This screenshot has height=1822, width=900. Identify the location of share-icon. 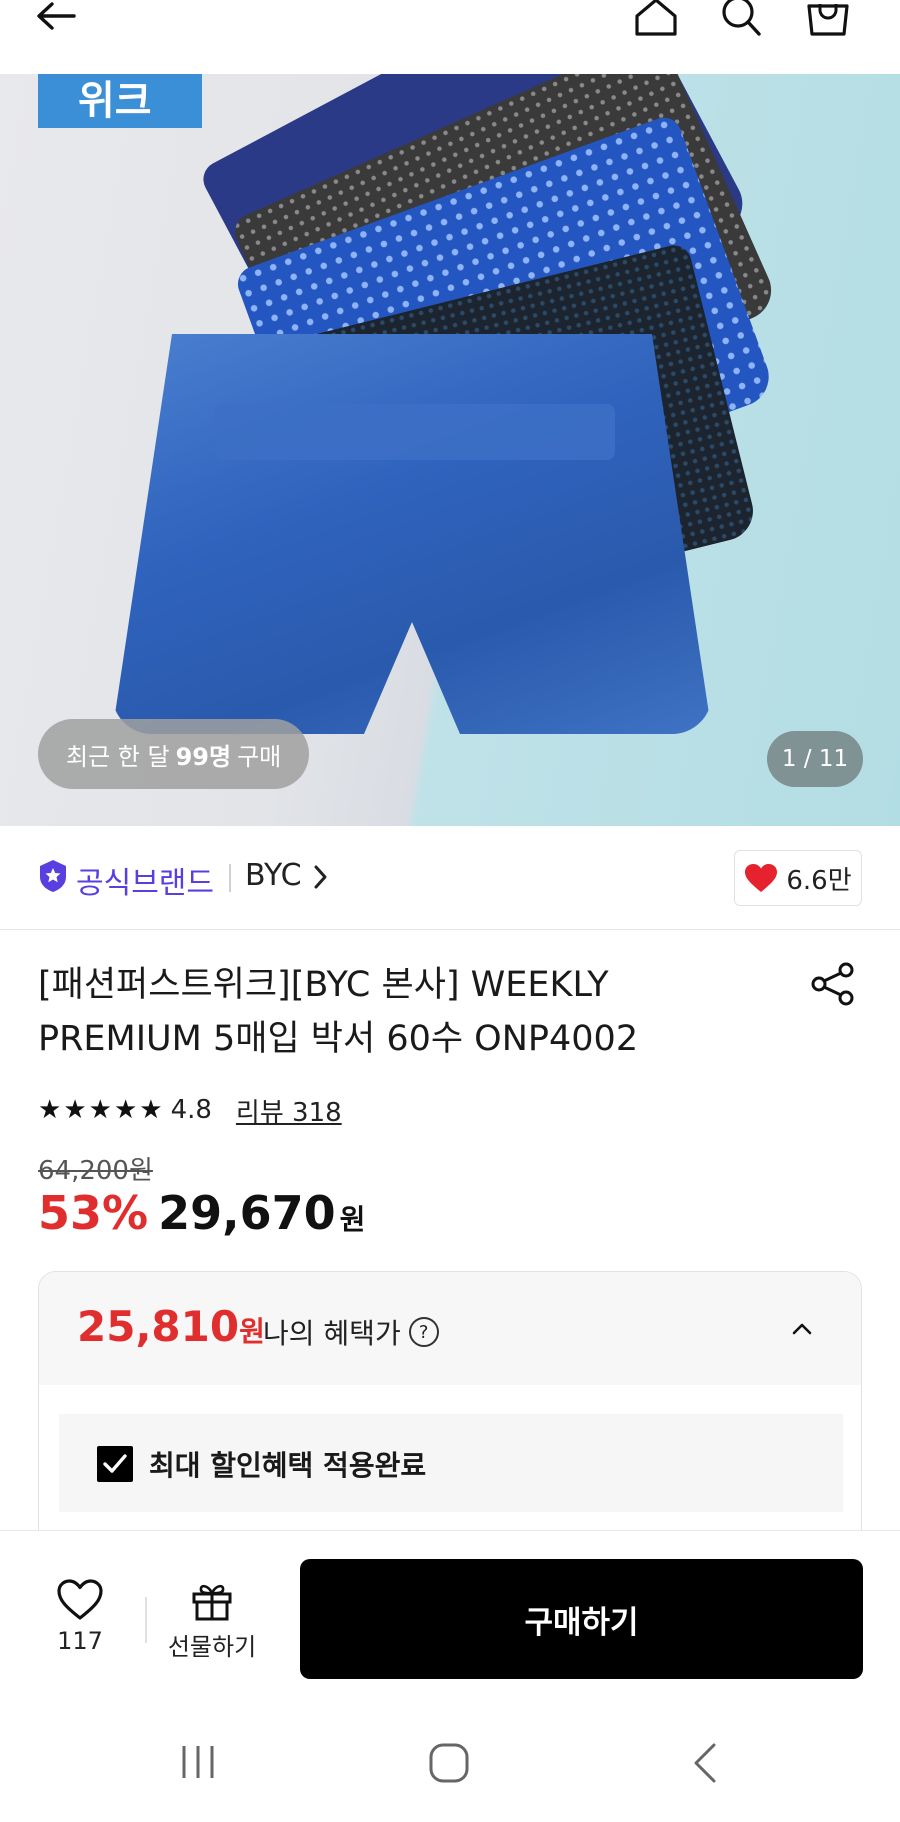
(833, 984).